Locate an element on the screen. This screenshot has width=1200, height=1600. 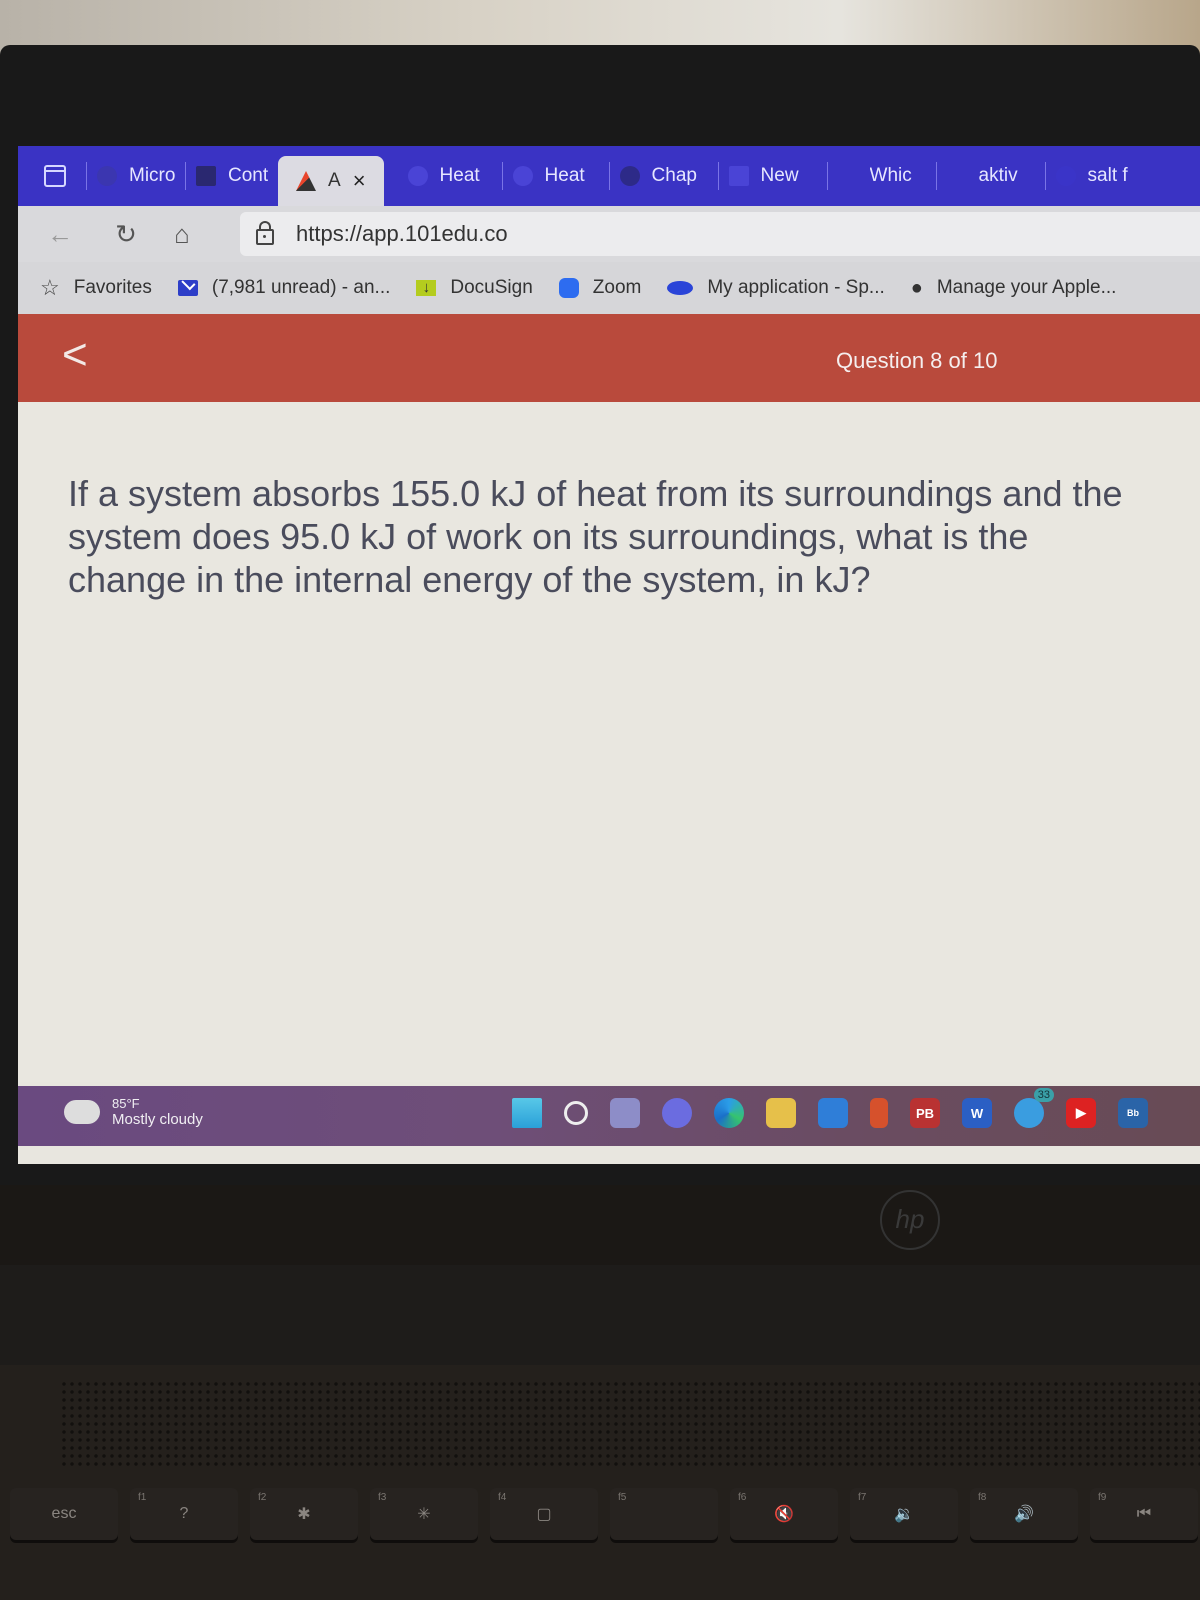
lock-icon is located at coordinates (265, 233).